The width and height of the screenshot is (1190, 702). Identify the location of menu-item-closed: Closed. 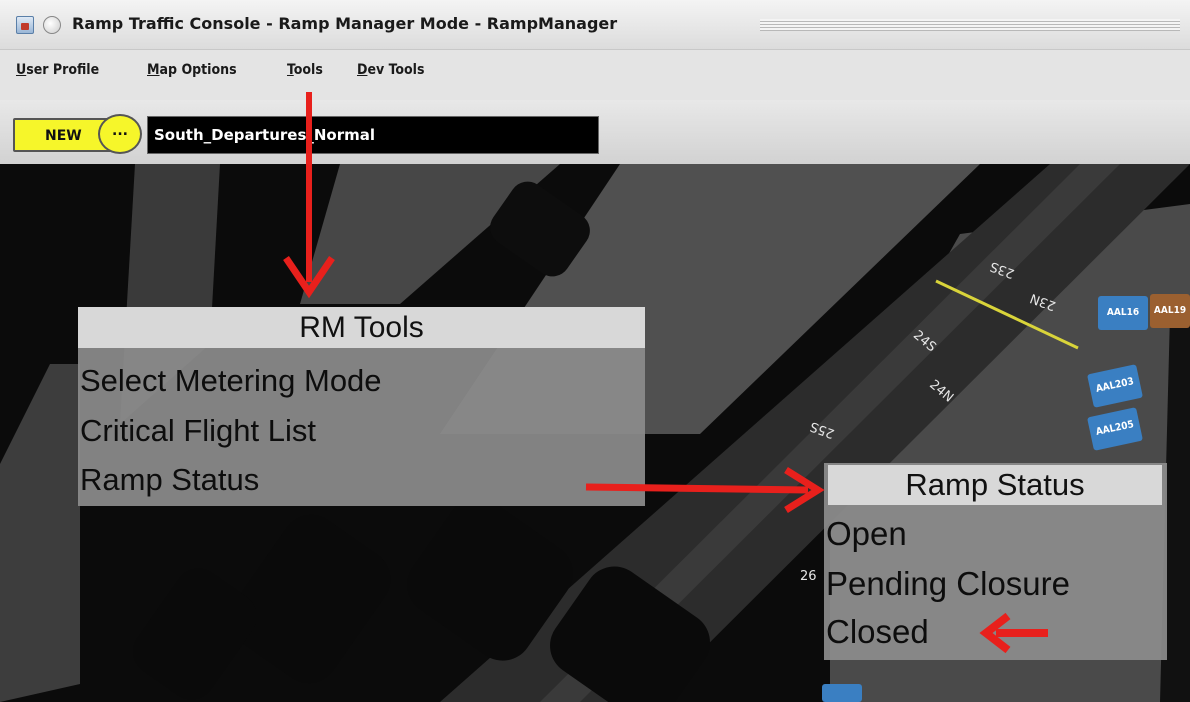
(877, 632).